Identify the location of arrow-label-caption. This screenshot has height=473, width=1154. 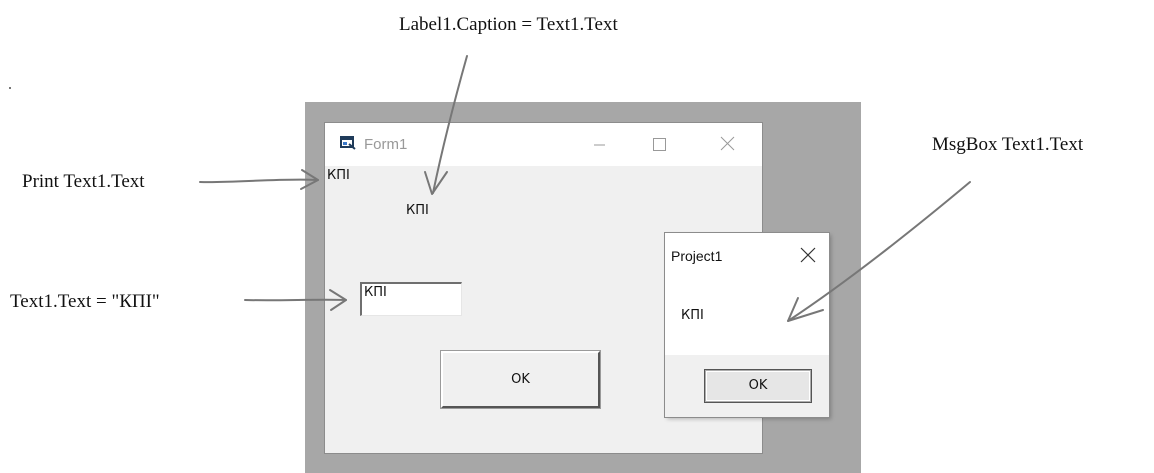
(450, 124).